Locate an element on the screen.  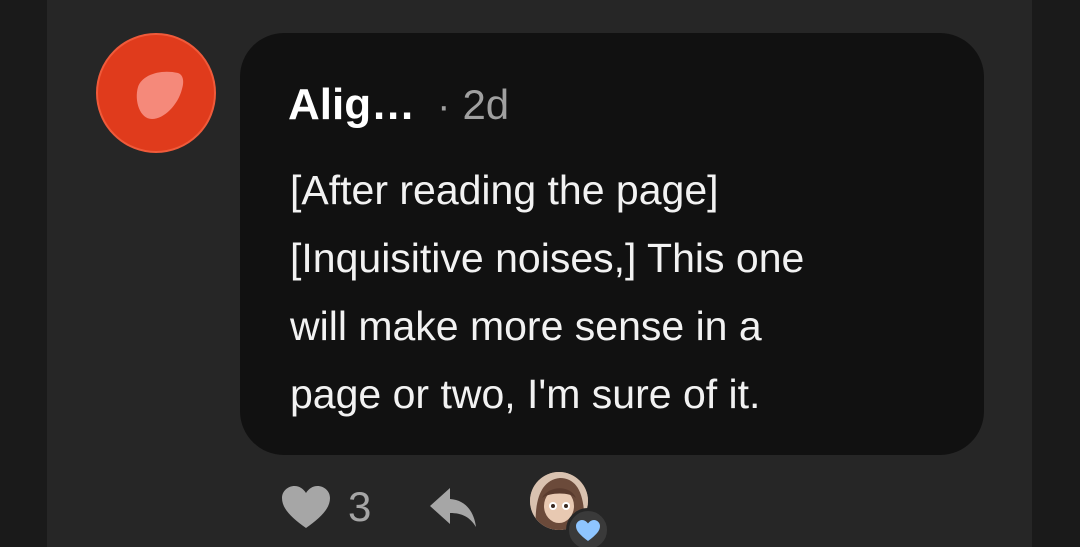
like-count: 3 is located at coordinates (360, 506).